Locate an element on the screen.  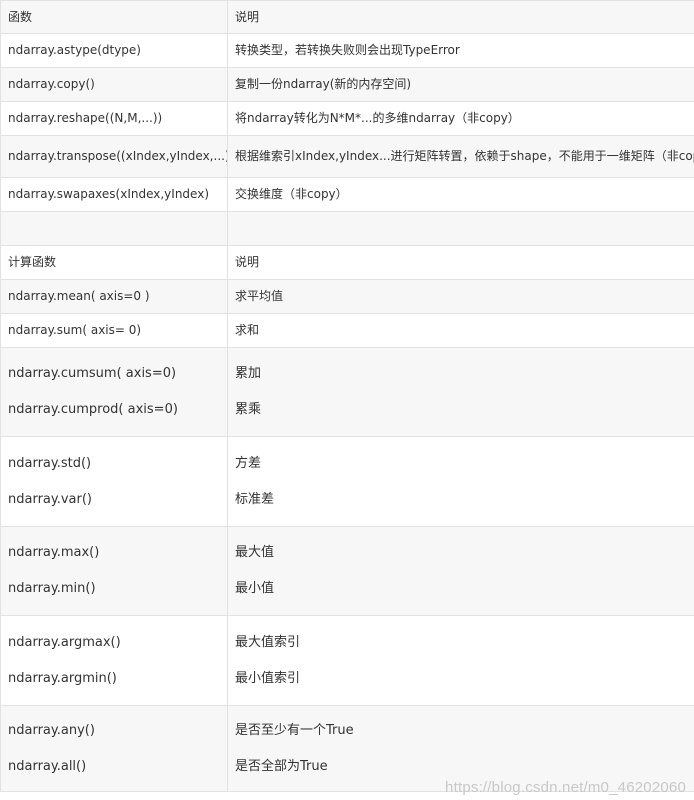
table-row: ndarray.mean( axis=0 ) 求平均值 is located at coordinates (347, 296).